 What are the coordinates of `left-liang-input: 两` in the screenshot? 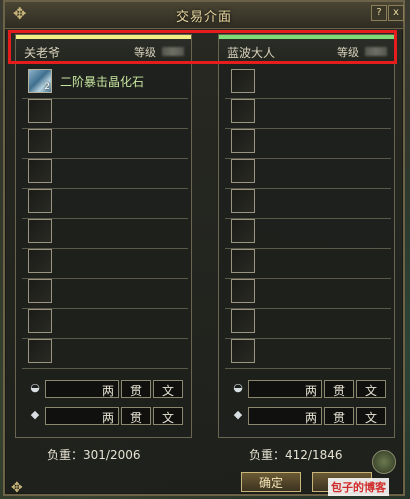 It's located at (82, 389).